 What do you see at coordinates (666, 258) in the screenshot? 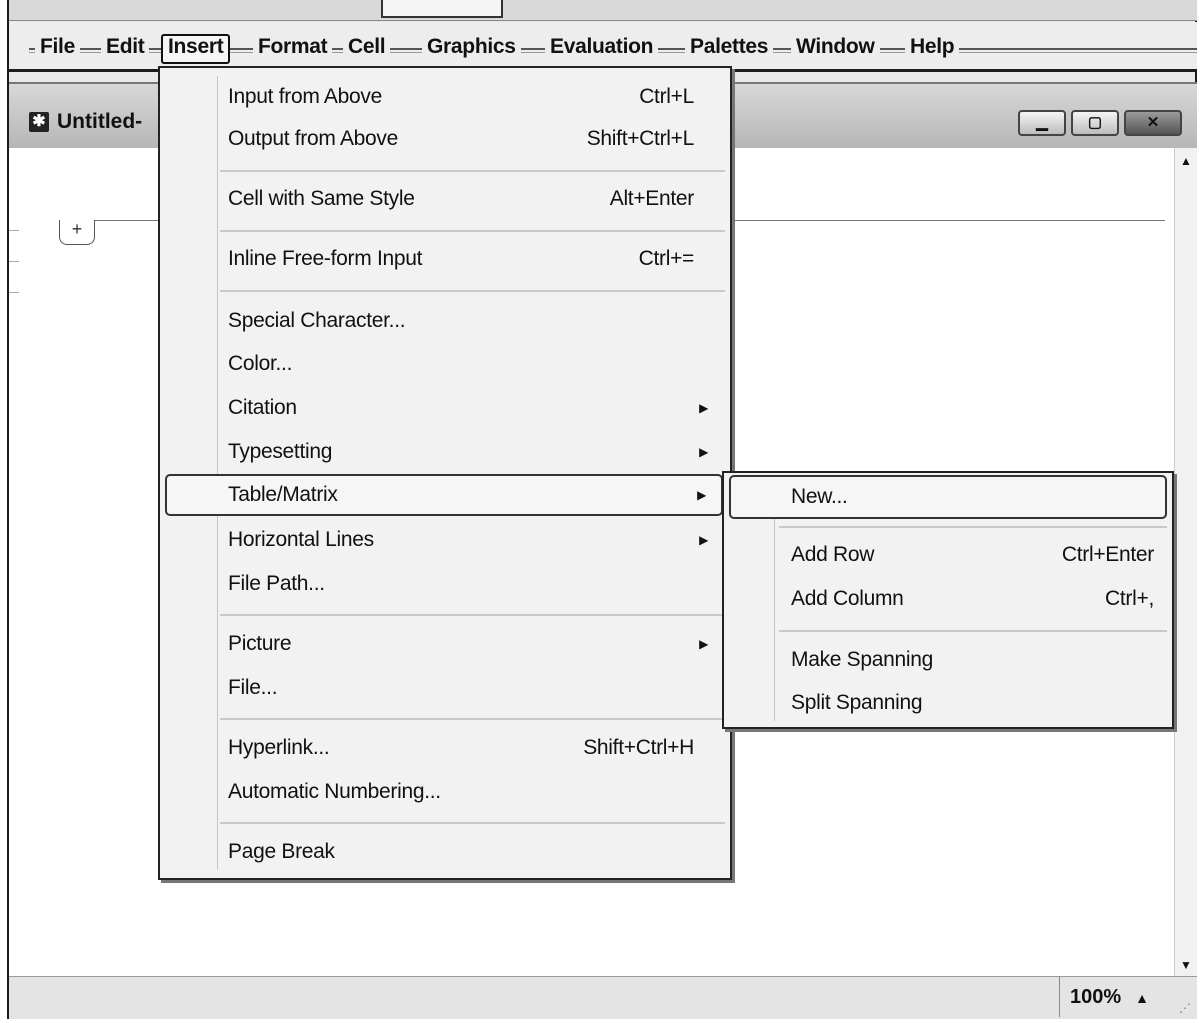
I see `menu-item-shortcut: Ctrl+=` at bounding box center [666, 258].